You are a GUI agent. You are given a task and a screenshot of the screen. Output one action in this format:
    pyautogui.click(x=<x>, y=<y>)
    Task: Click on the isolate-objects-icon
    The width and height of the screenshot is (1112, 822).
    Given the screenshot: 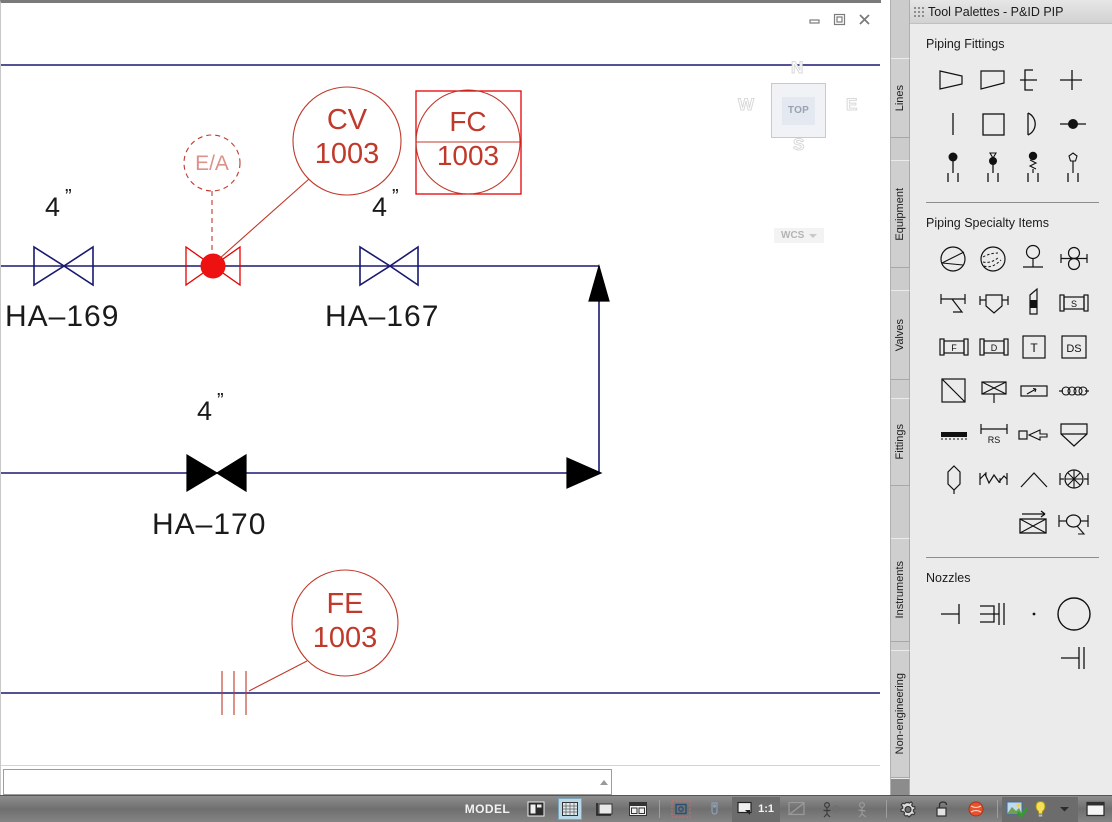 What is the action you would take?
    pyautogui.click(x=681, y=809)
    